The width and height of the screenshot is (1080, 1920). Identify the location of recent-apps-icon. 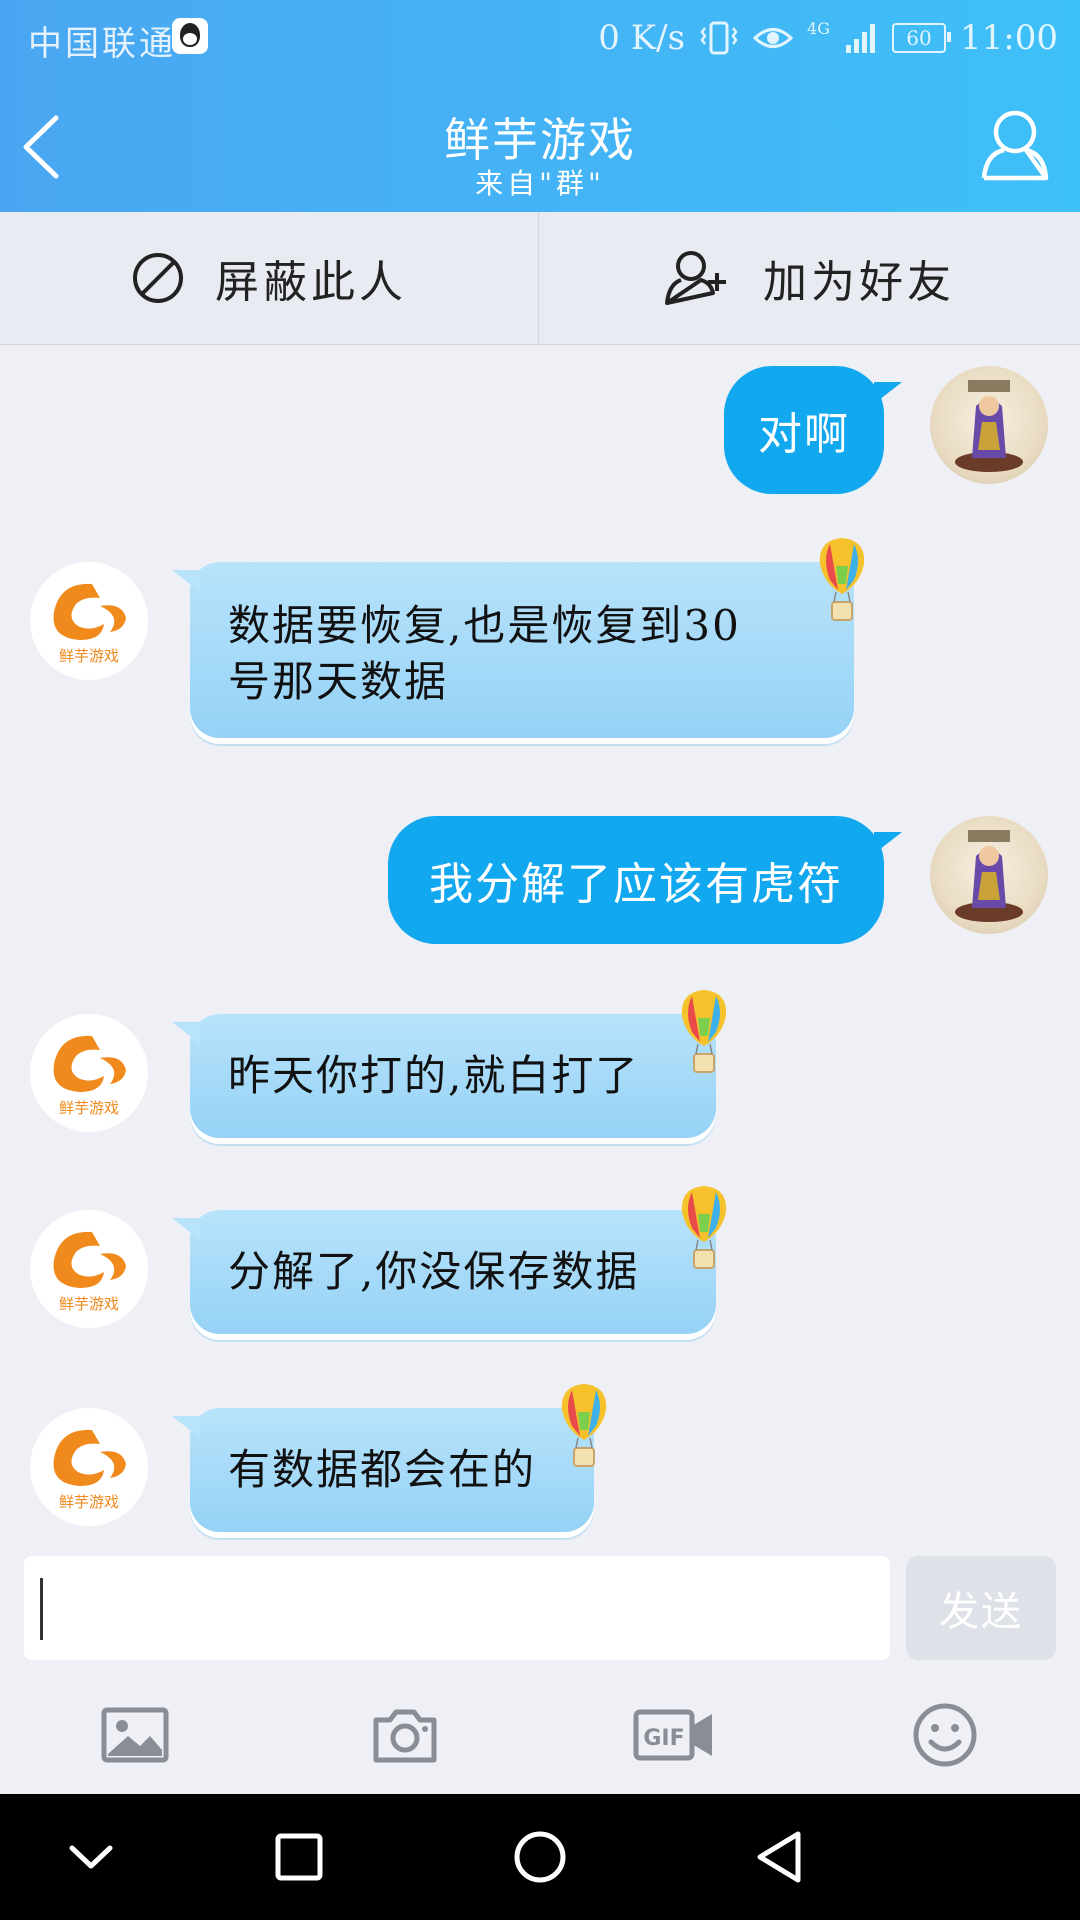
(299, 1857).